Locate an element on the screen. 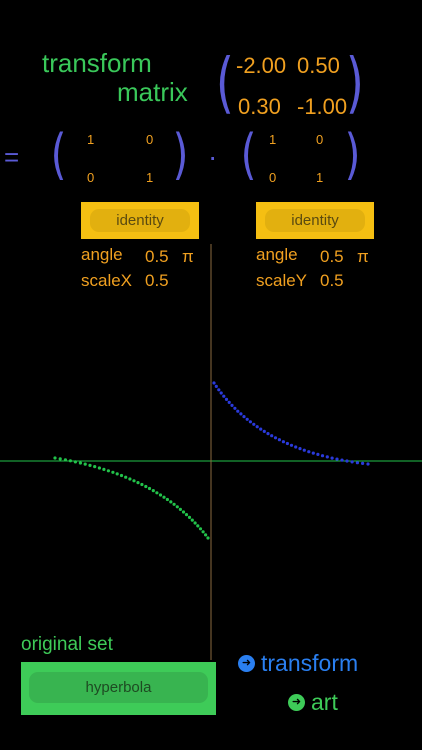 The height and width of the screenshot is (750, 422). left-angle-label: angle is located at coordinates (102, 254).